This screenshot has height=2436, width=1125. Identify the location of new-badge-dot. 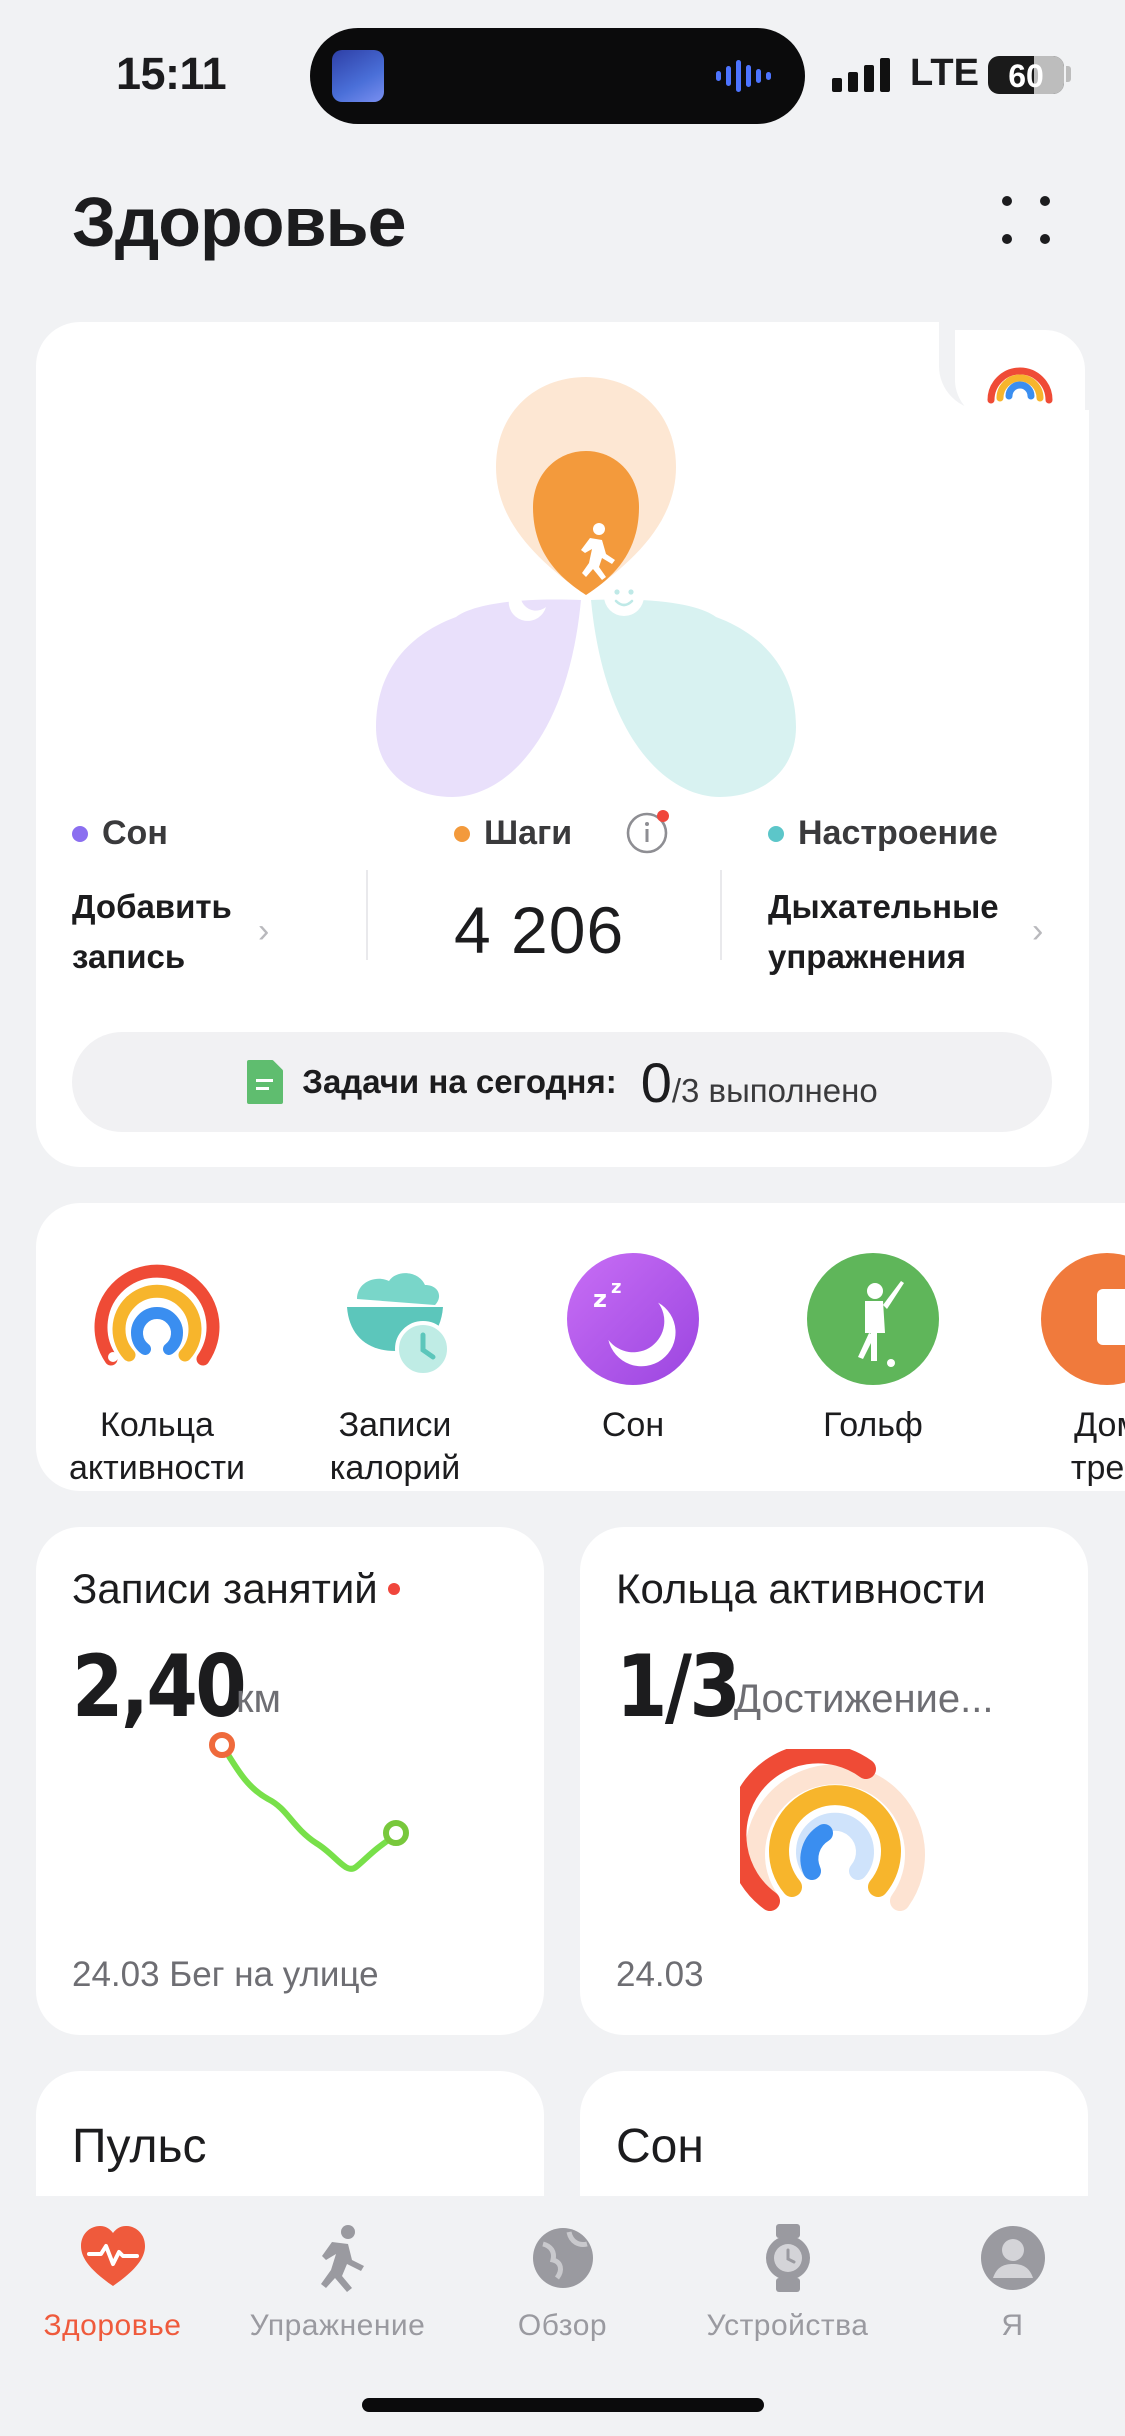
(393, 1589).